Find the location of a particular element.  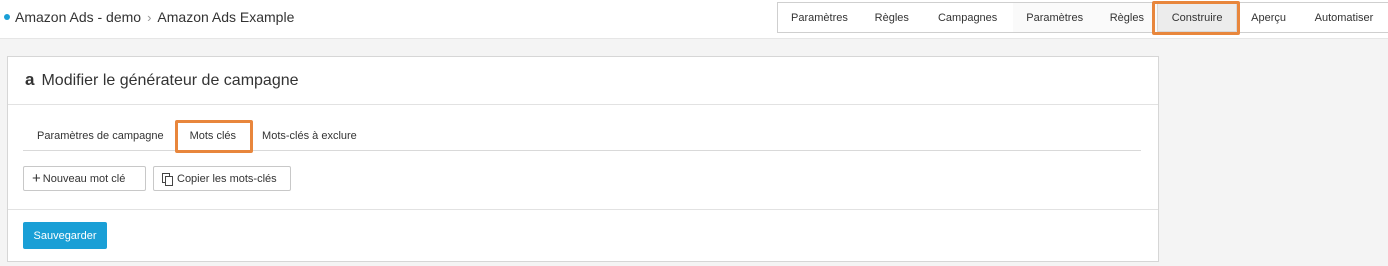

wizard-step-parametres-2: Paramètres is located at coordinates (1054, 17).